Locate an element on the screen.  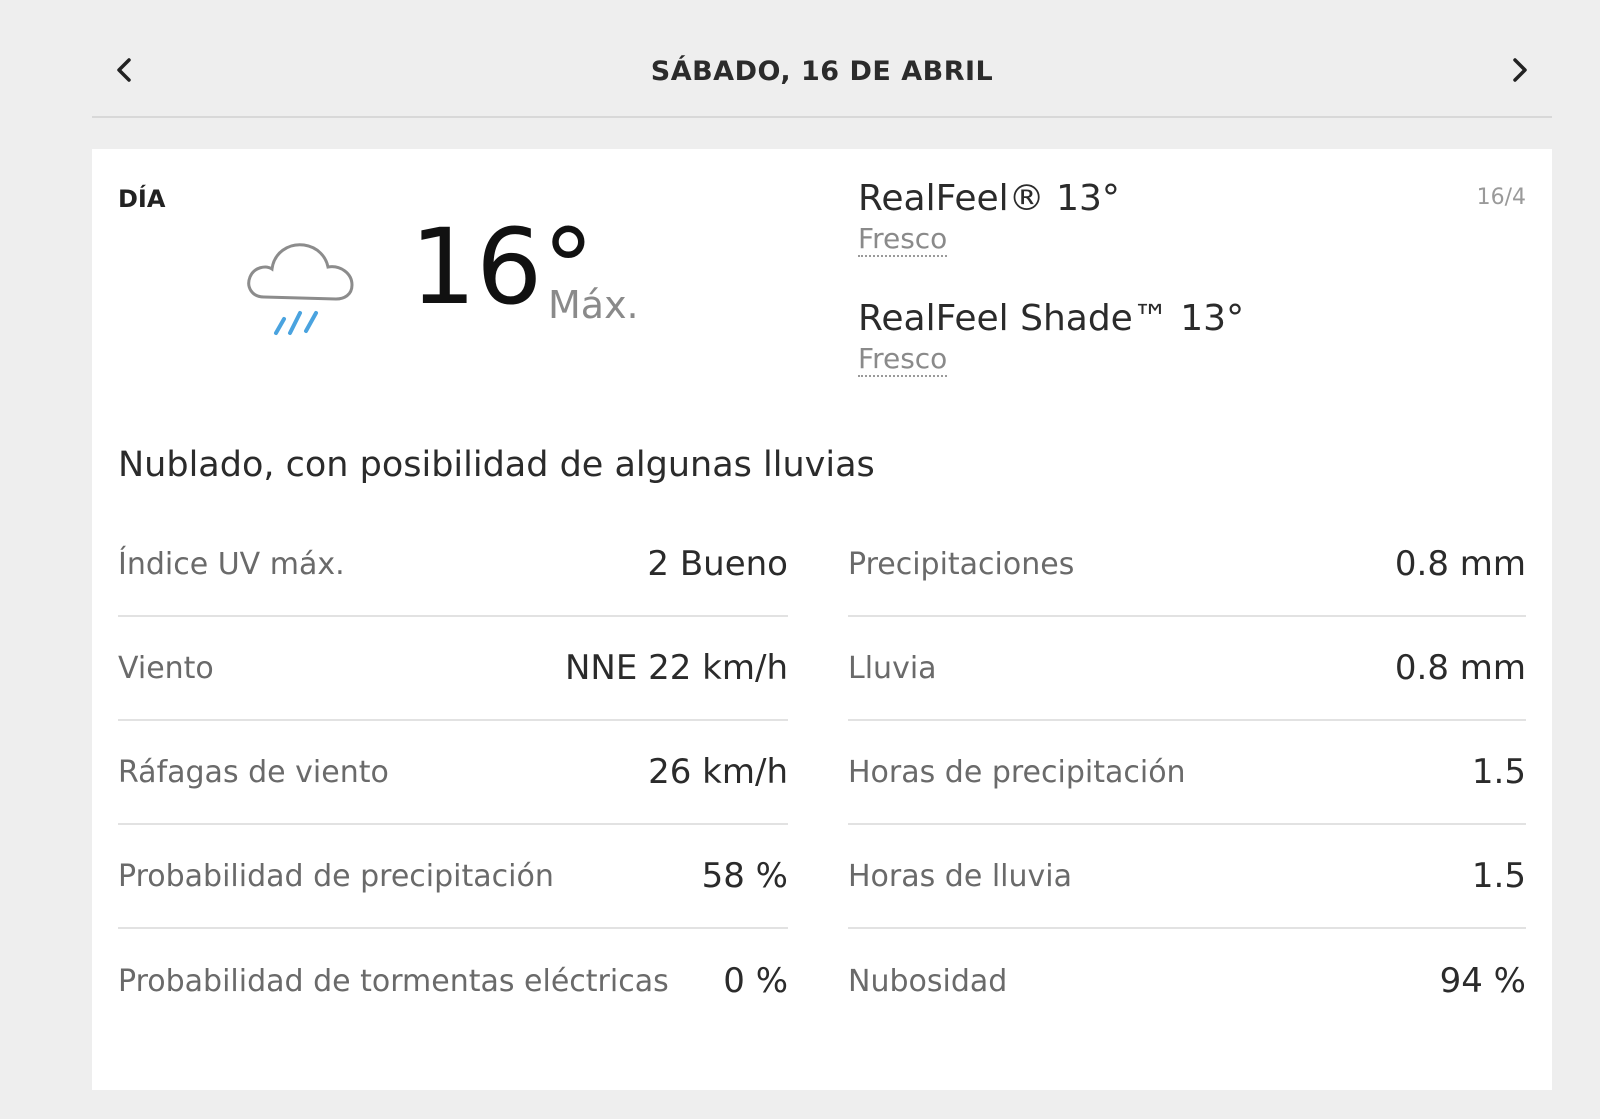
date-navigation-bar: SÁBADO, 16 DE ABRIL is located at coordinates (822, 74).